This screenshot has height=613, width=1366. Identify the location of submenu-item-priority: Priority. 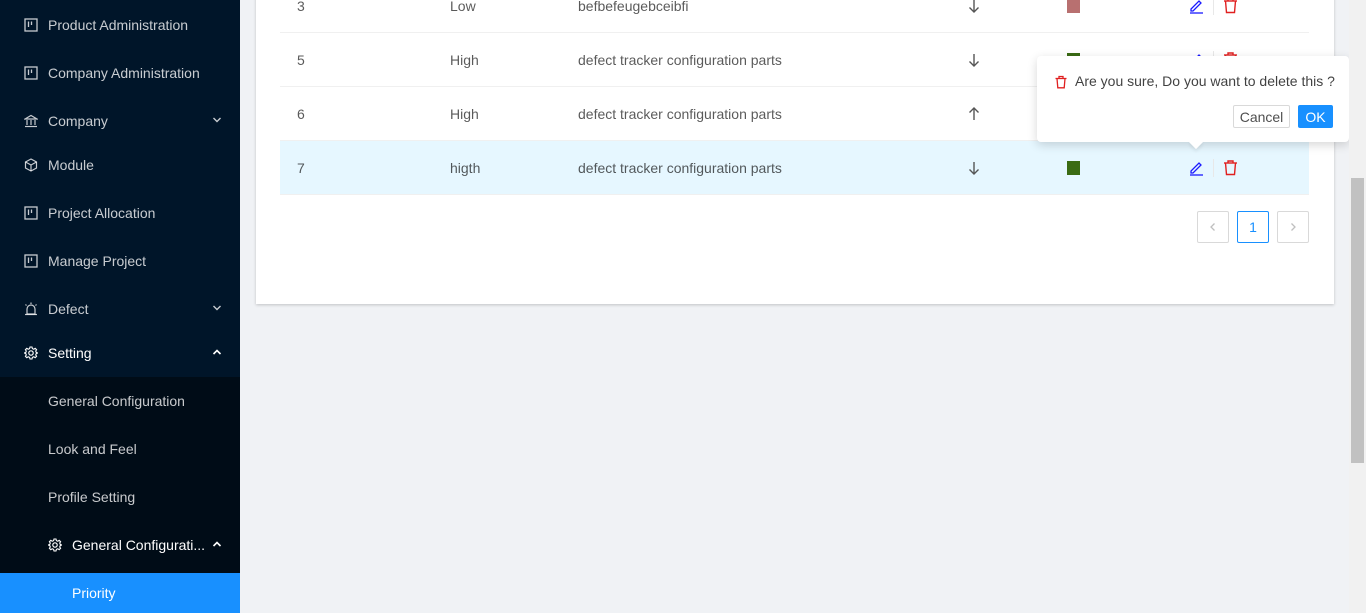
(120, 593).